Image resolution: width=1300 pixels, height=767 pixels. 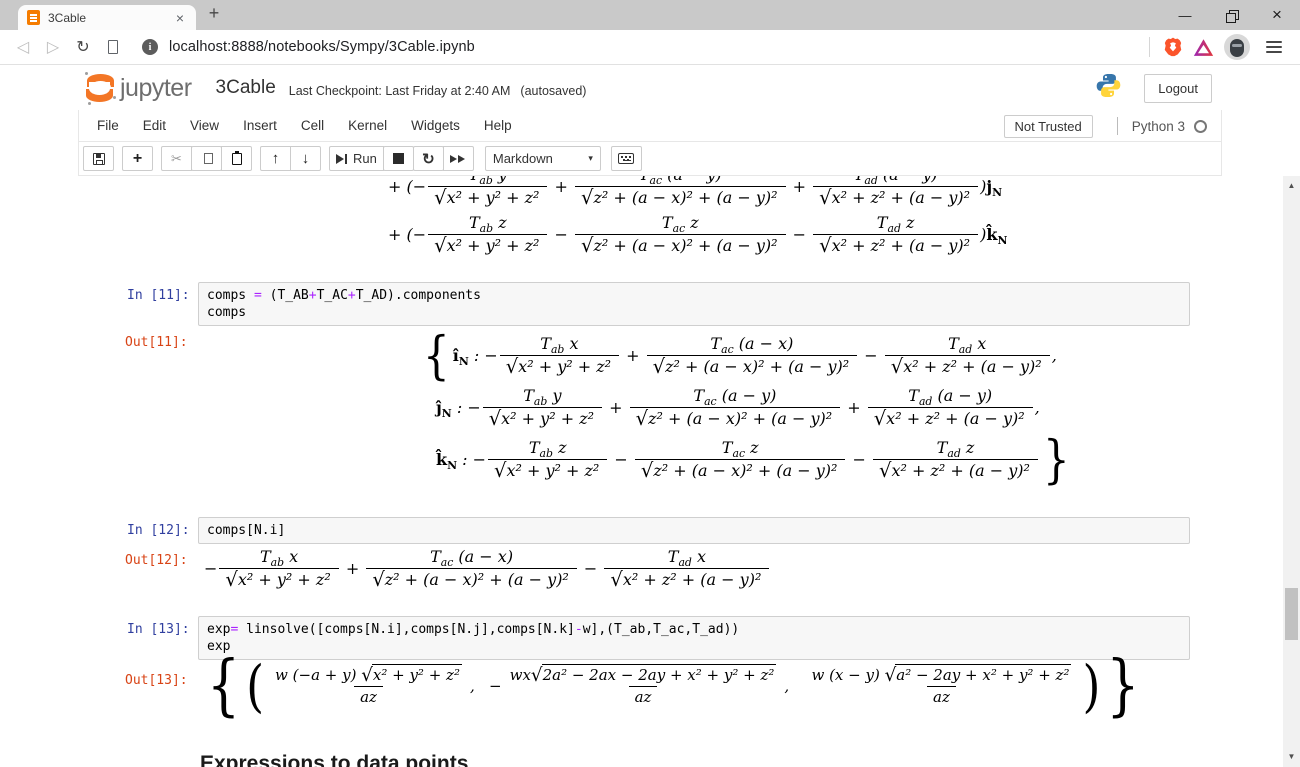 I want to click on profile-avatar, so click(x=1237, y=47).